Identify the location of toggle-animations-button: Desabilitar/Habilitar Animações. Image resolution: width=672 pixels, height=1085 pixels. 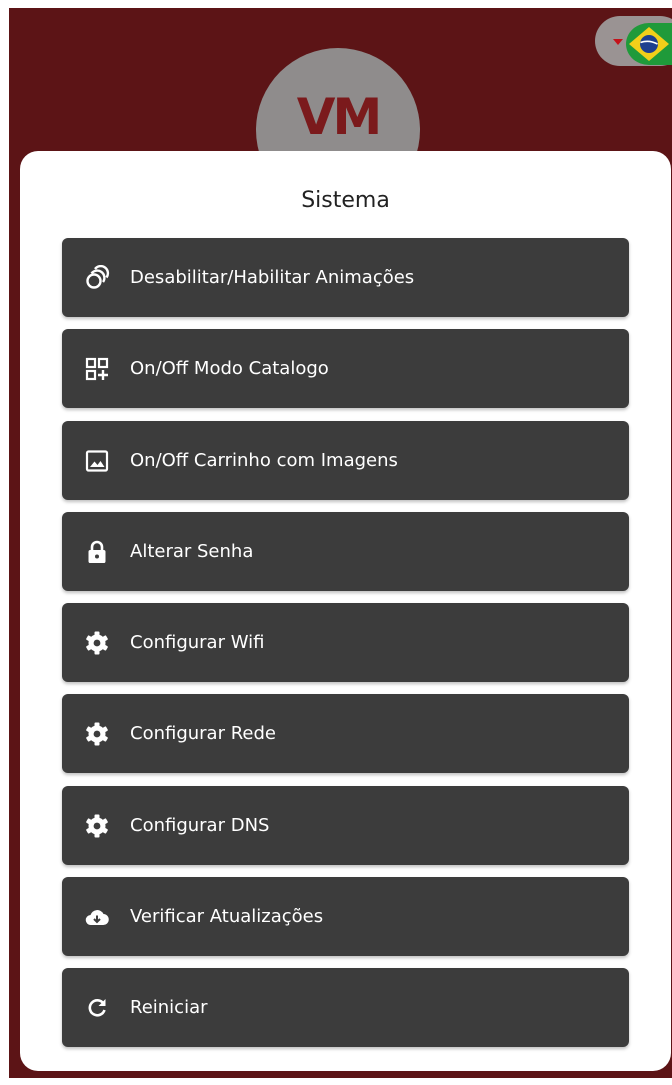
(345, 277).